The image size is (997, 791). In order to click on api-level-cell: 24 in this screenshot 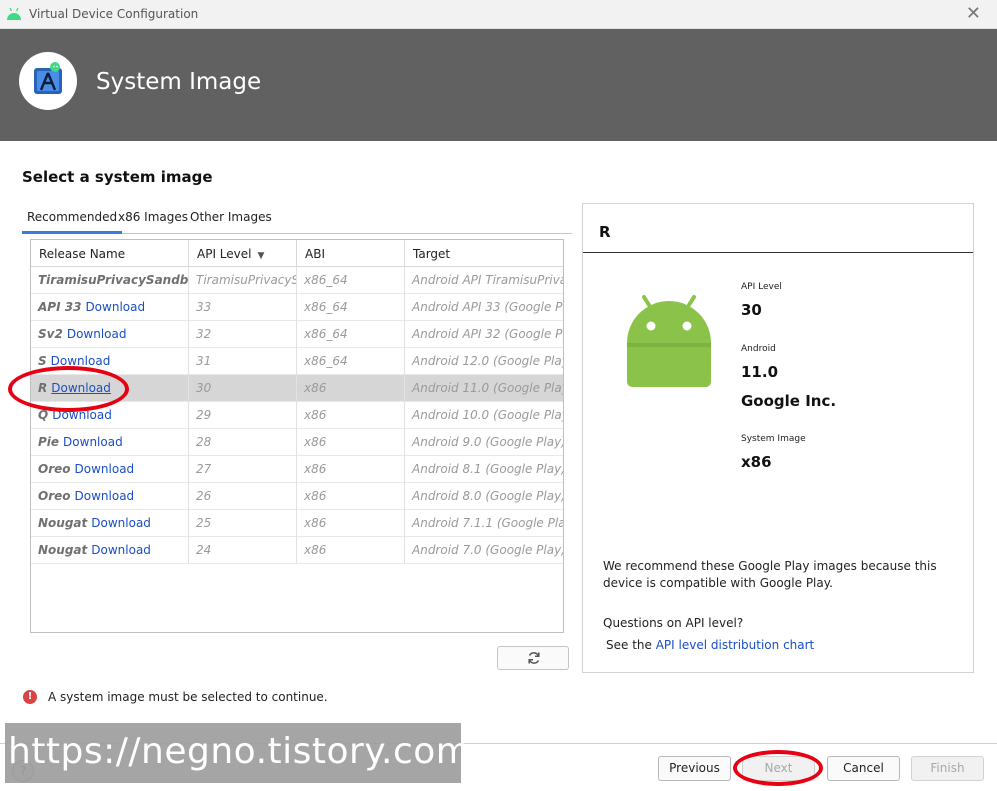, I will do `click(243, 550)`.